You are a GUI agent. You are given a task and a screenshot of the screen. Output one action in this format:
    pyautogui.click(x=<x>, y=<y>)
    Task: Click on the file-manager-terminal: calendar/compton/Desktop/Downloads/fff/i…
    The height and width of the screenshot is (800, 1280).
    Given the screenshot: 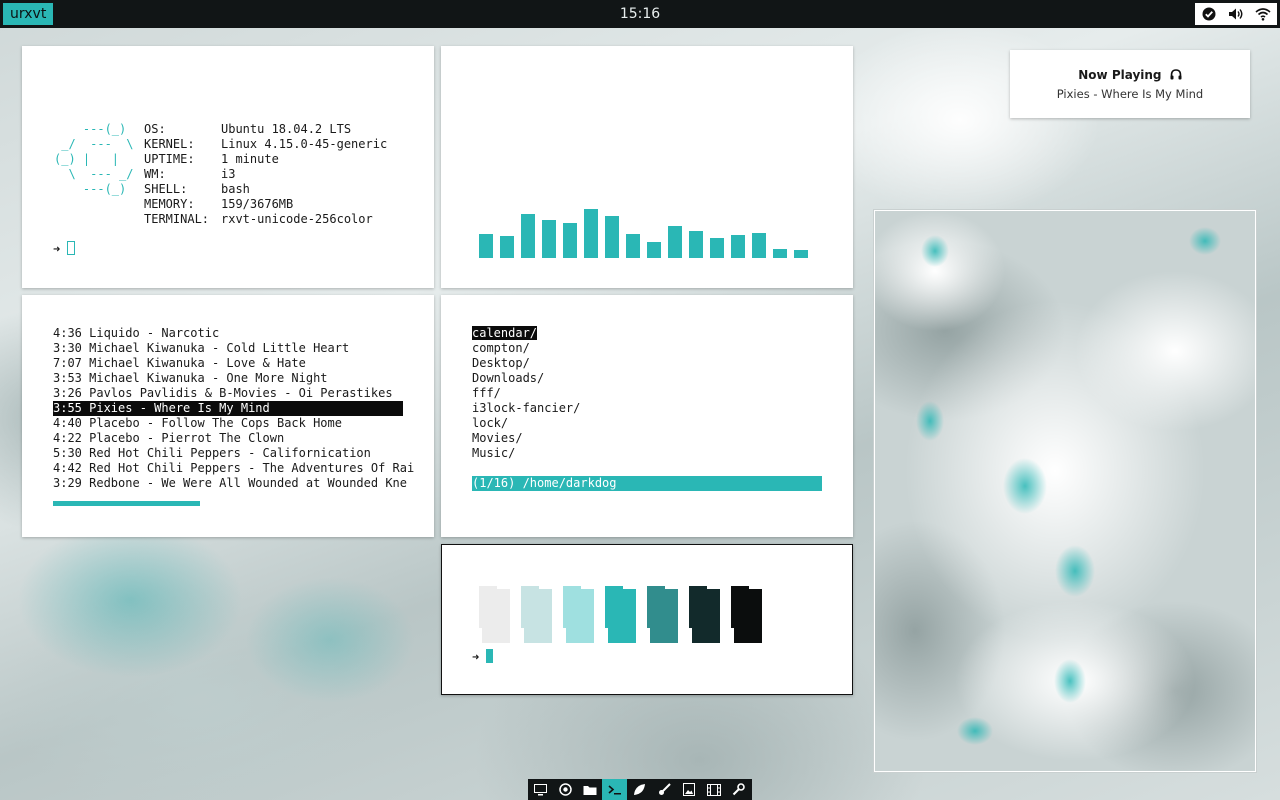 What is the action you would take?
    pyautogui.click(x=647, y=416)
    